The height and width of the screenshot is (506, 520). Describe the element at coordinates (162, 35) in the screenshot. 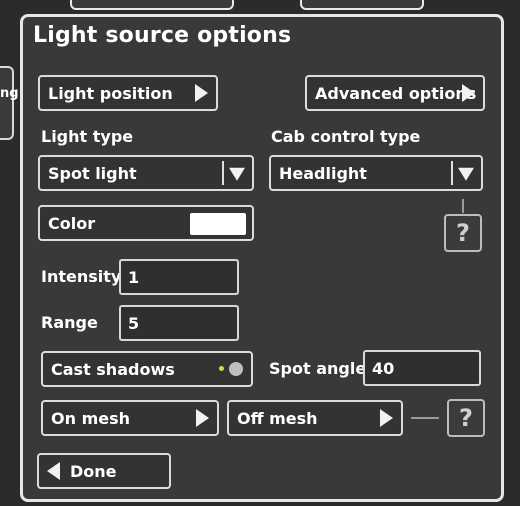

I see `panel-title: Light source options` at that location.